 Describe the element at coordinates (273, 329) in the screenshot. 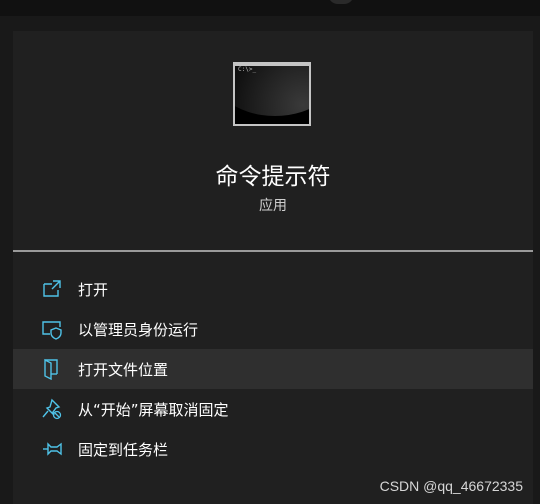

I see `menu-item-run-as-admin: 以管理员身份运行` at that location.